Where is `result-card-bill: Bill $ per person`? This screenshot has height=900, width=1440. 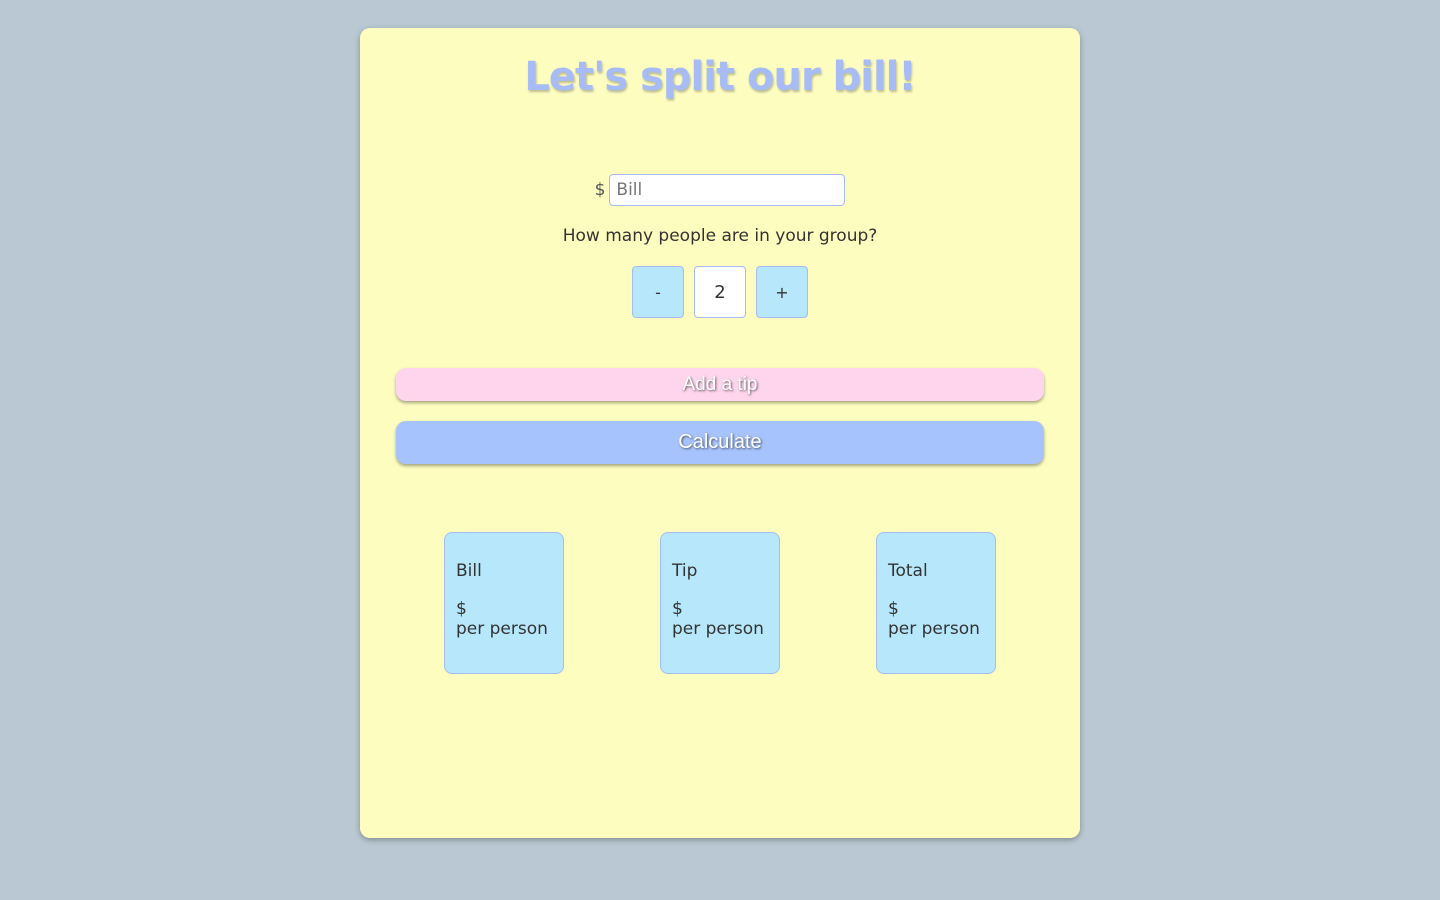 result-card-bill: Bill $ per person is located at coordinates (504, 603).